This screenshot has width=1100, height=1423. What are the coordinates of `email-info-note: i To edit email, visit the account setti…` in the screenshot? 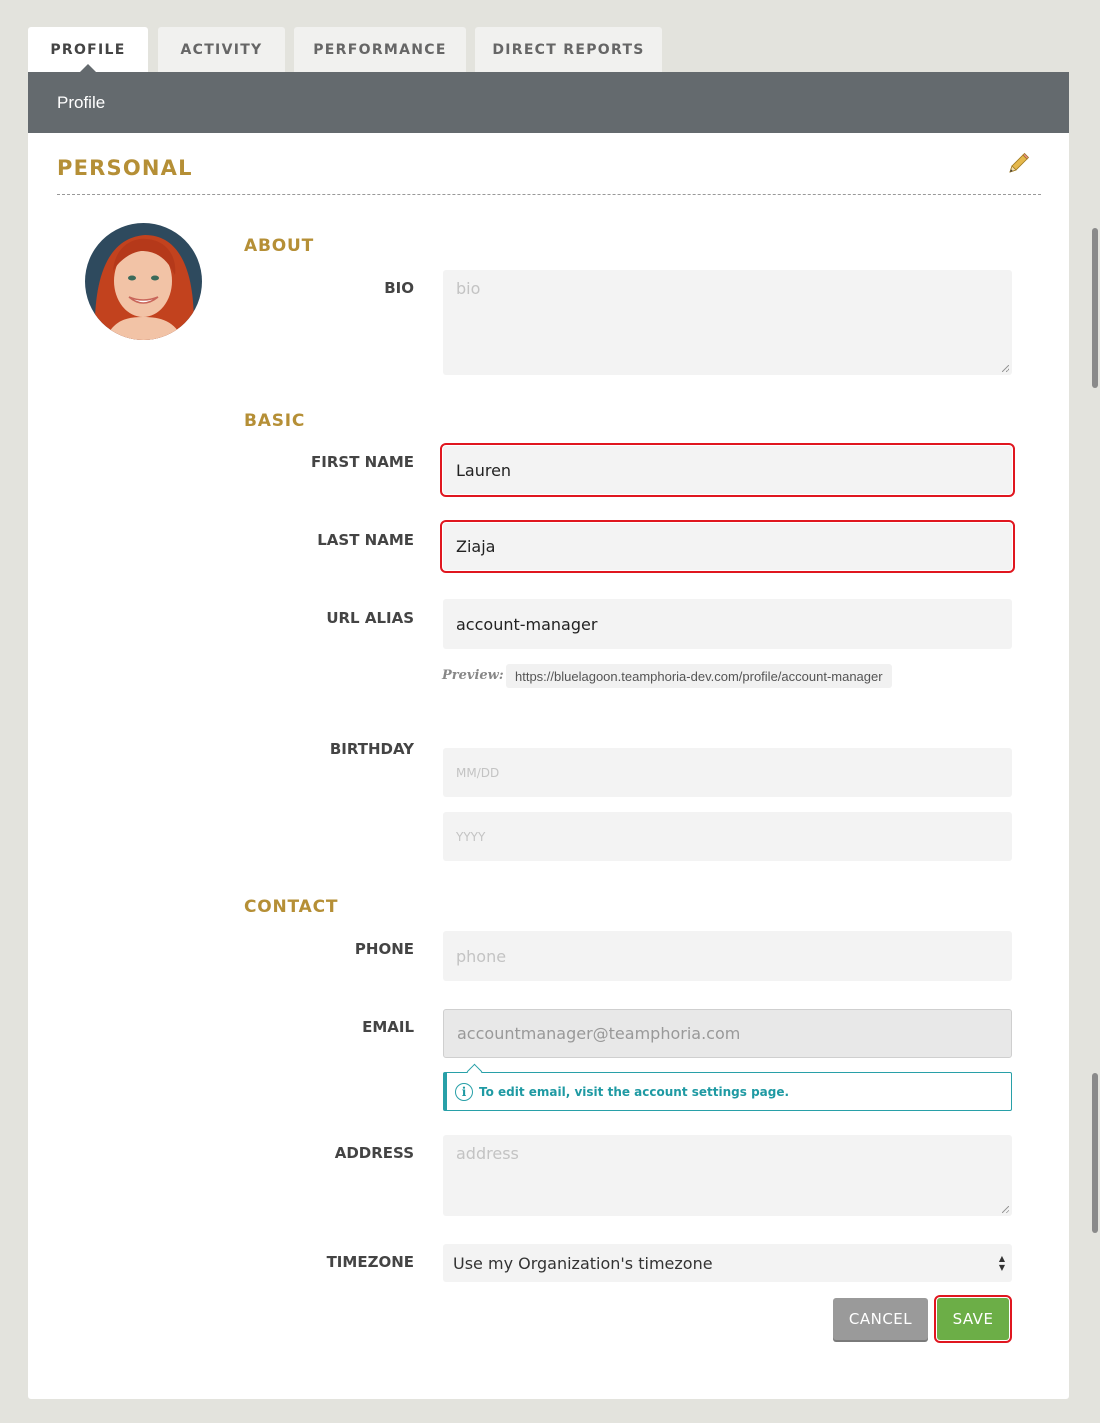 It's located at (727, 1091).